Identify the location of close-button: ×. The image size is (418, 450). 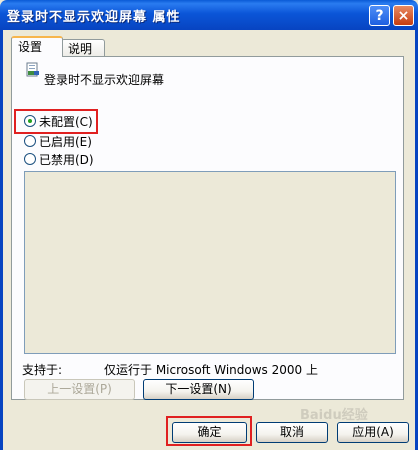
(403, 15).